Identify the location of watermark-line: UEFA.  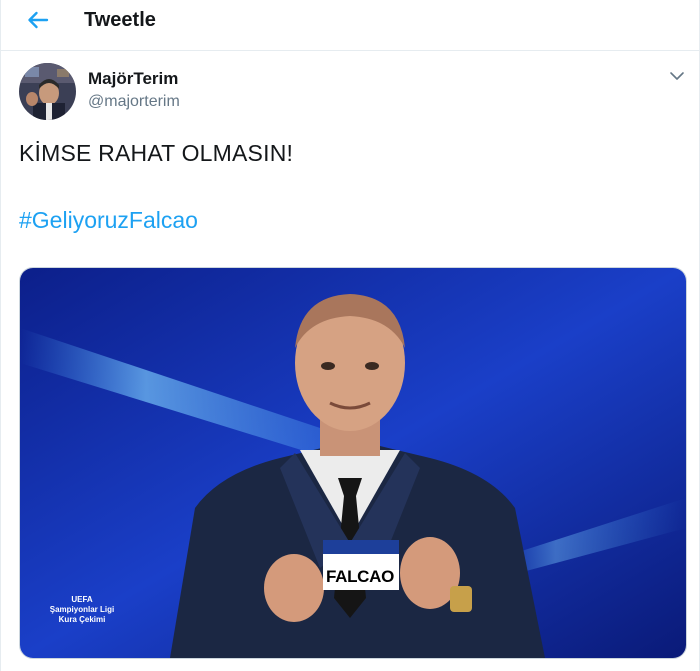
(82, 599).